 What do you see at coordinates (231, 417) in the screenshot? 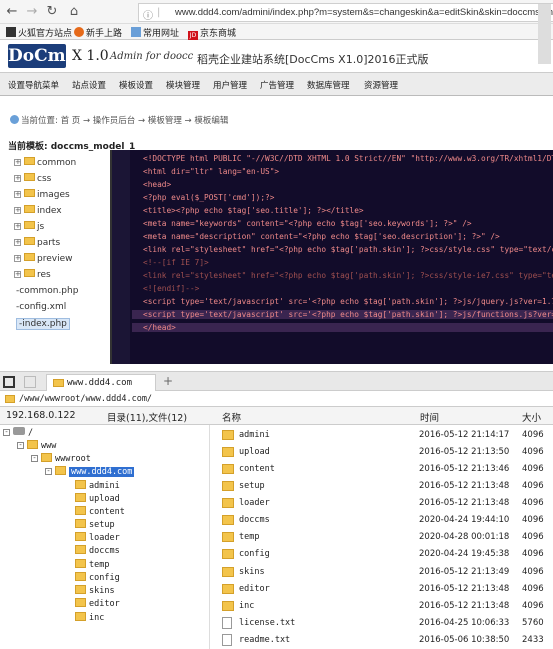
I see `col-name: 名称` at bounding box center [231, 417].